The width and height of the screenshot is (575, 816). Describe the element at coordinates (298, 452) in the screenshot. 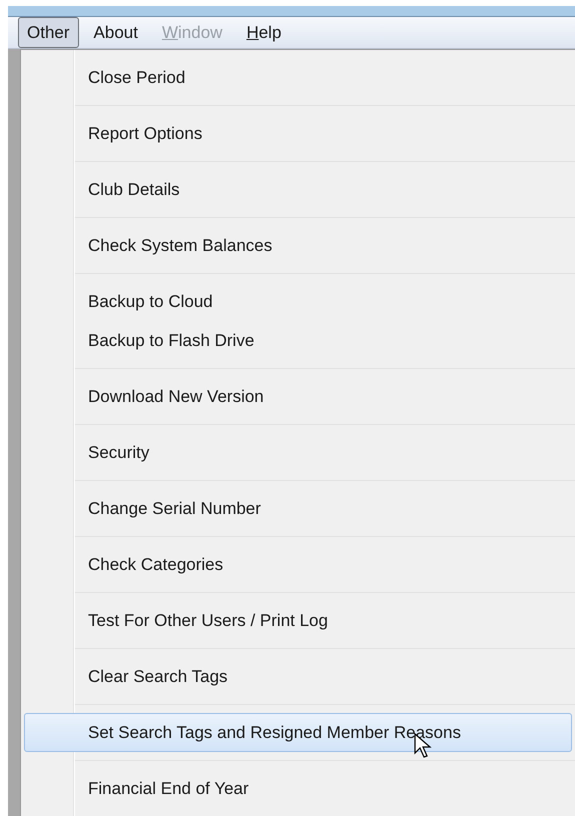

I see `menu-item: Security` at that location.